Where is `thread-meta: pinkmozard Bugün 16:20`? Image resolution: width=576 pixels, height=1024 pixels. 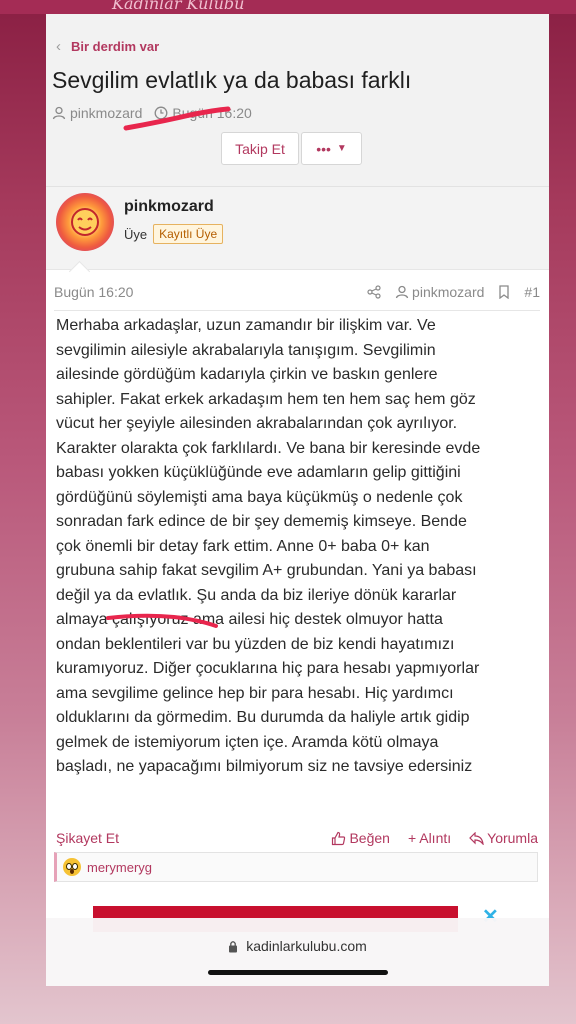
thread-meta: pinkmozard Bugün 16:20 is located at coordinates (152, 113).